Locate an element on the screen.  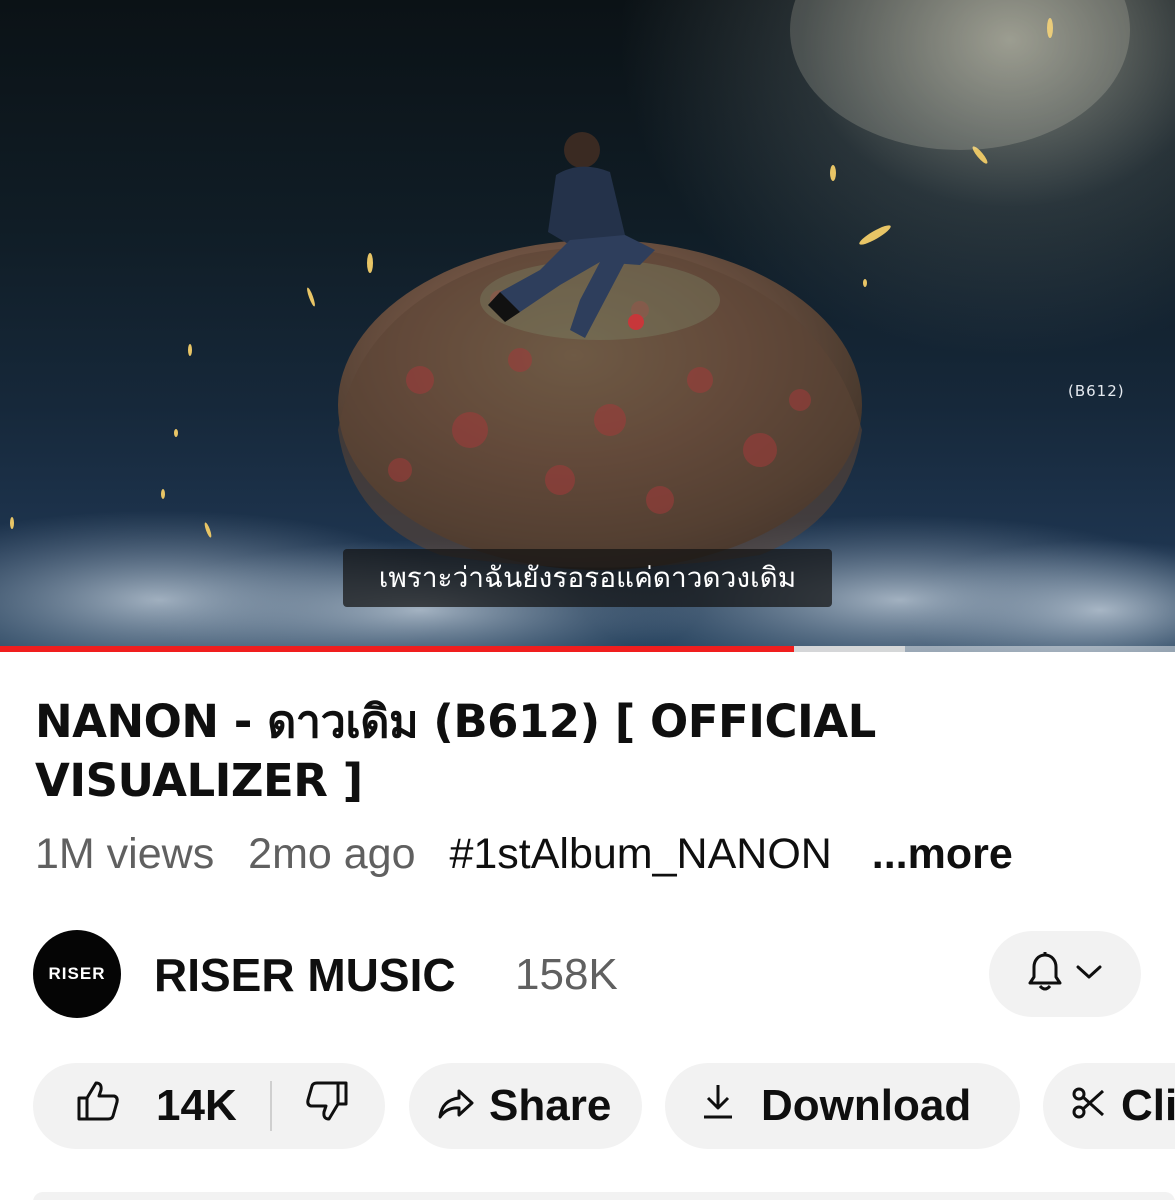
clip-button: Cli is located at coordinates (1109, 1106).